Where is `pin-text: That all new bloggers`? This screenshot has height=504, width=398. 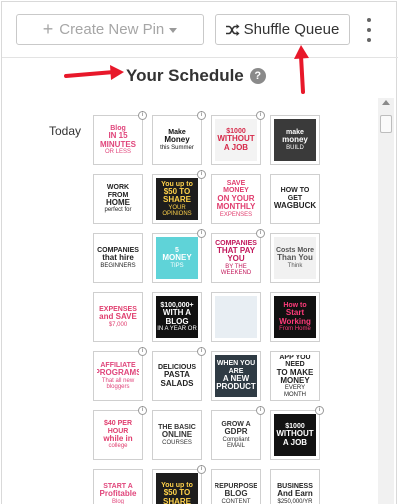 pin-text: That all new bloggers is located at coordinates (118, 383).